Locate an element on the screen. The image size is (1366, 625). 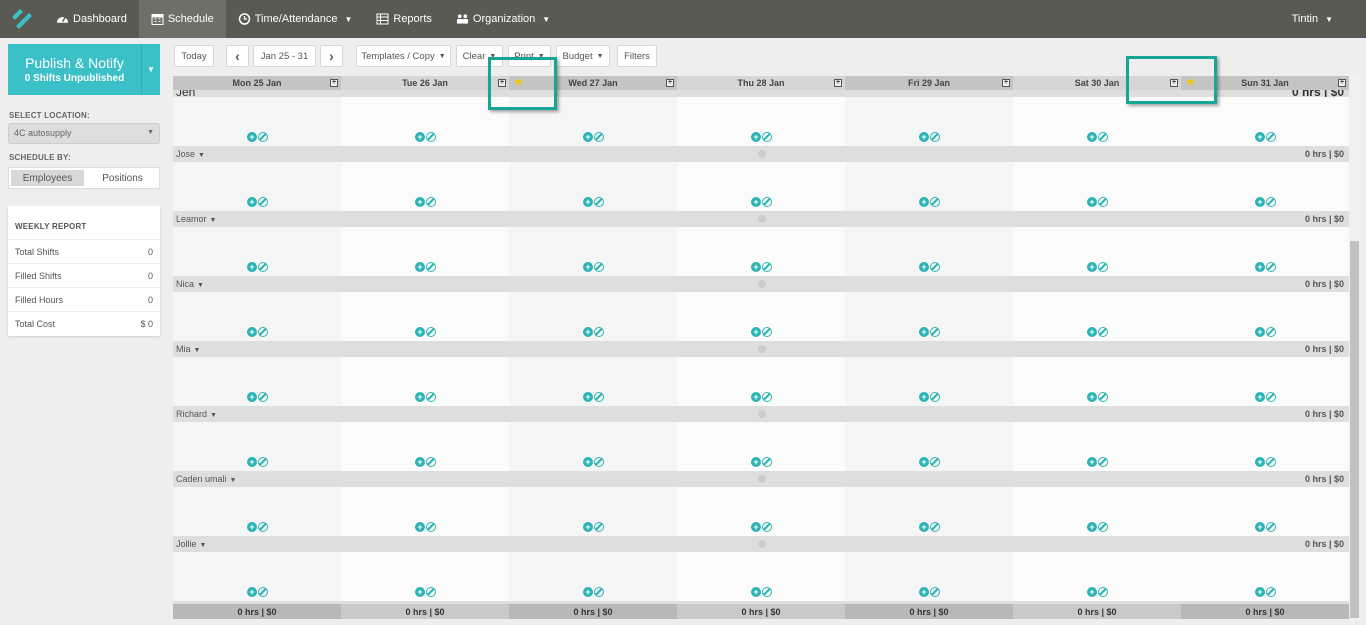
toggle-employees: Employees is located at coordinates (47, 178).